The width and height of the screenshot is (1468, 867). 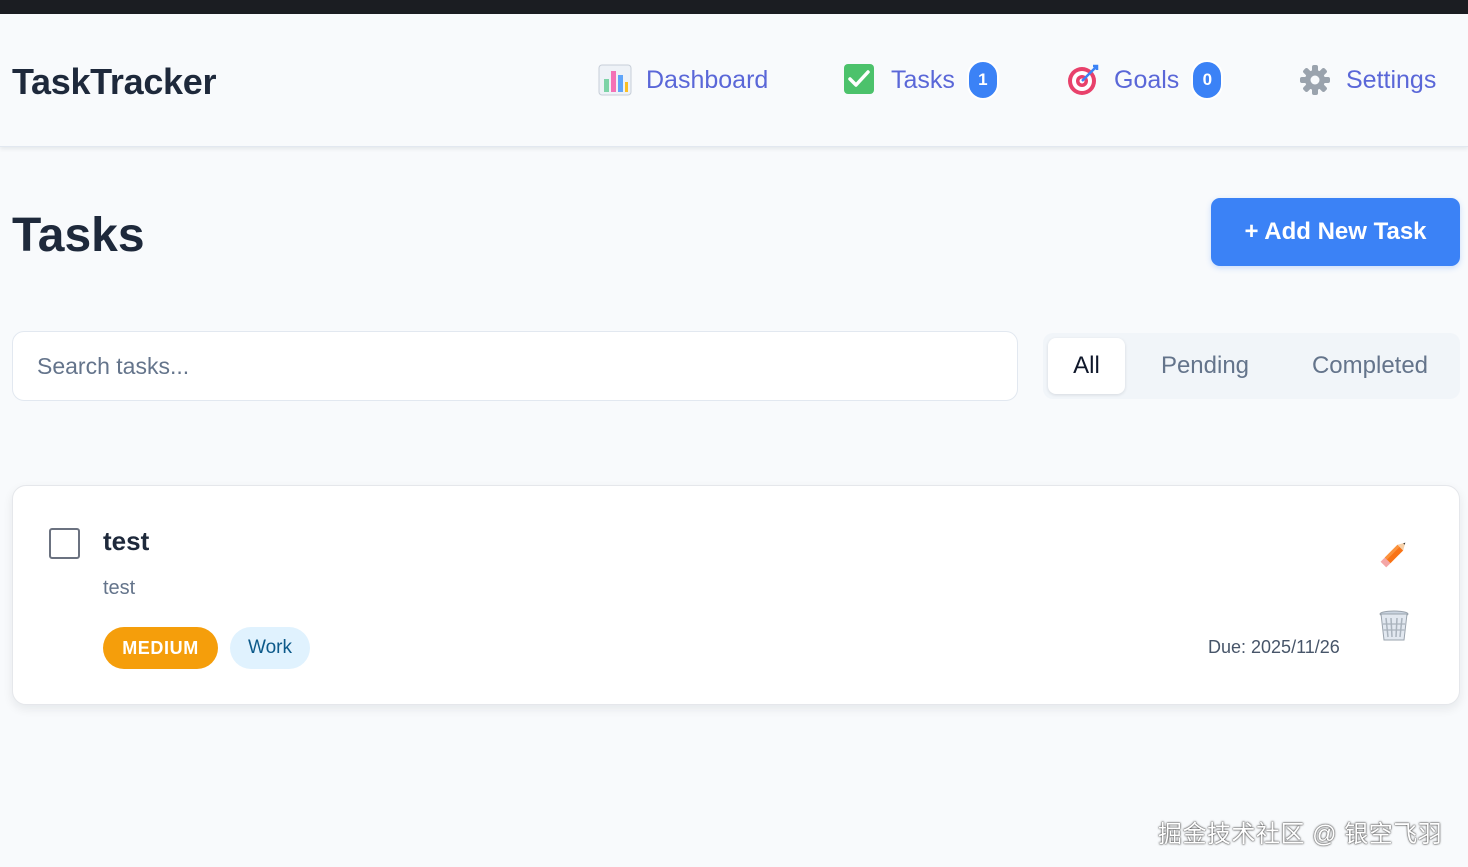 What do you see at coordinates (1315, 80) in the screenshot?
I see `gear-icon` at bounding box center [1315, 80].